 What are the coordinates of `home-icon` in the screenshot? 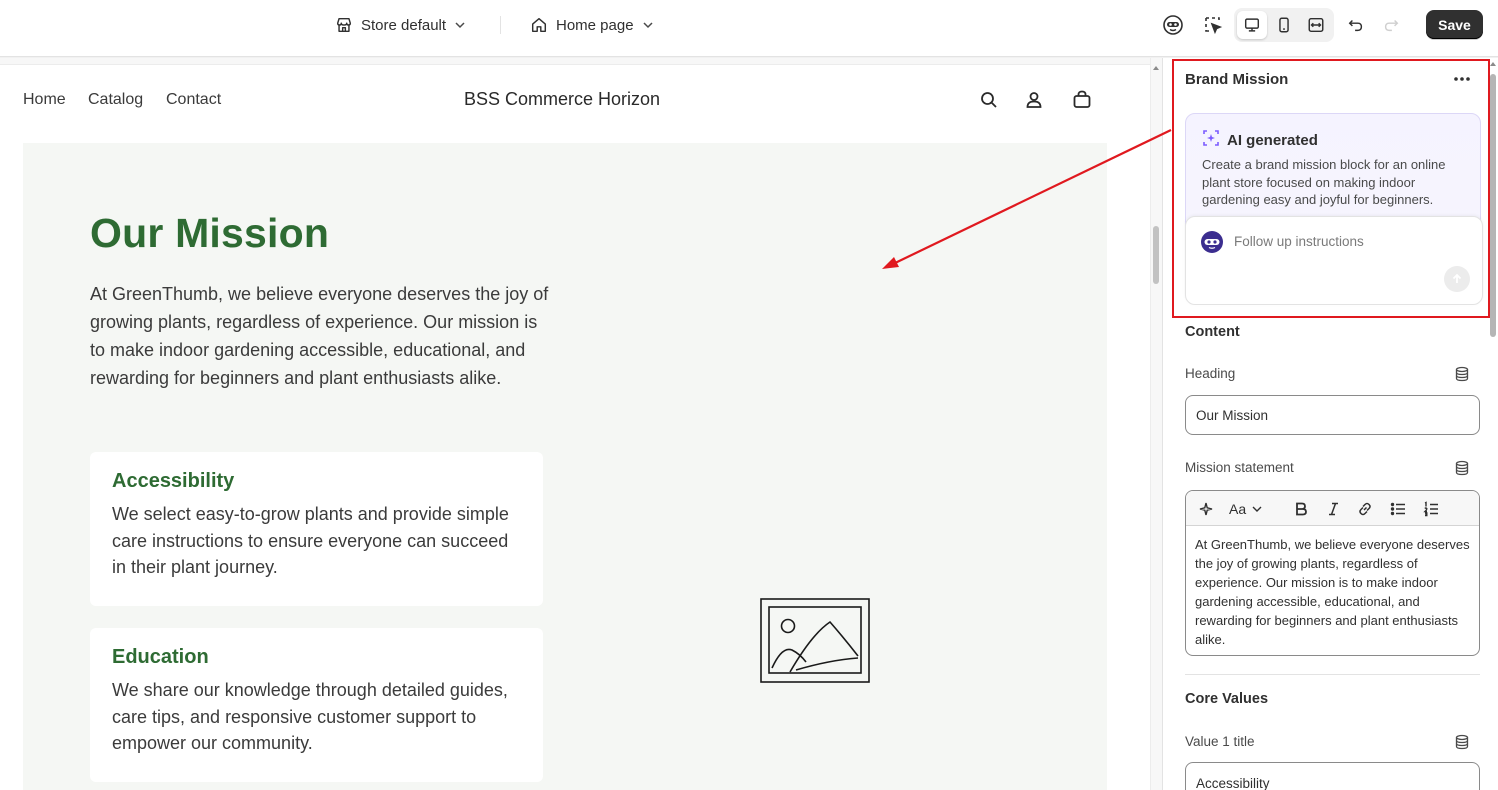 It's located at (539, 25).